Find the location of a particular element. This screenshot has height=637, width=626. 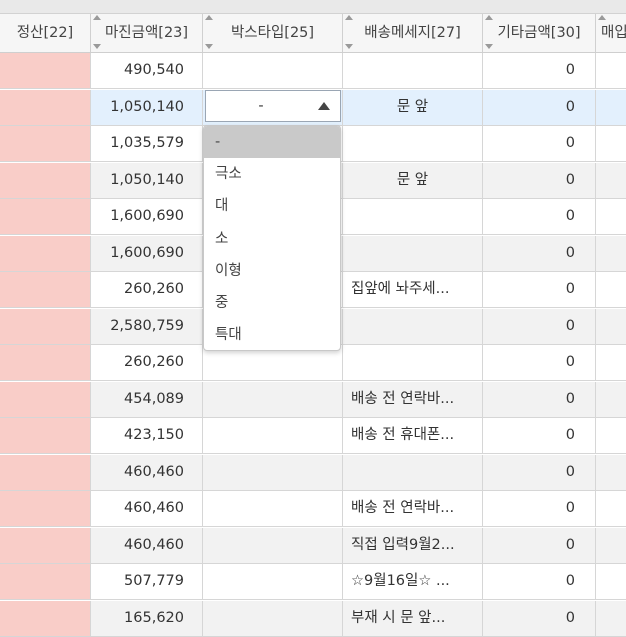

table-row: 507,779 ☆9월16일☆ ... 0 is located at coordinates (313, 582).